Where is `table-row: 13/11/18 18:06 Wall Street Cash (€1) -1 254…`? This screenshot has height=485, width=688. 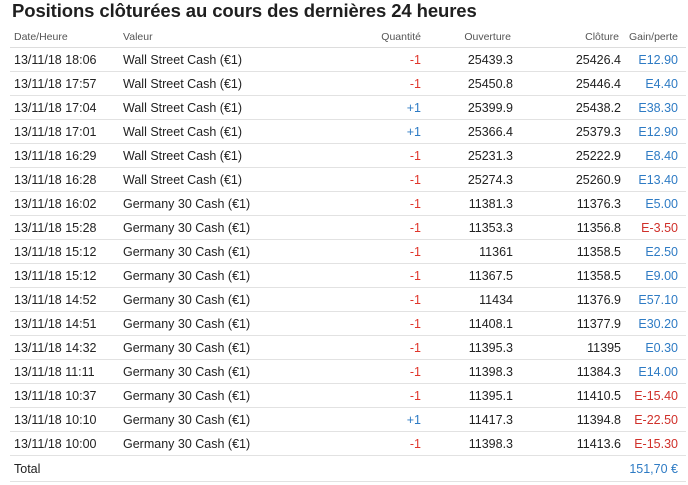 table-row: 13/11/18 18:06 Wall Street Cash (€1) -1 254… is located at coordinates (348, 59).